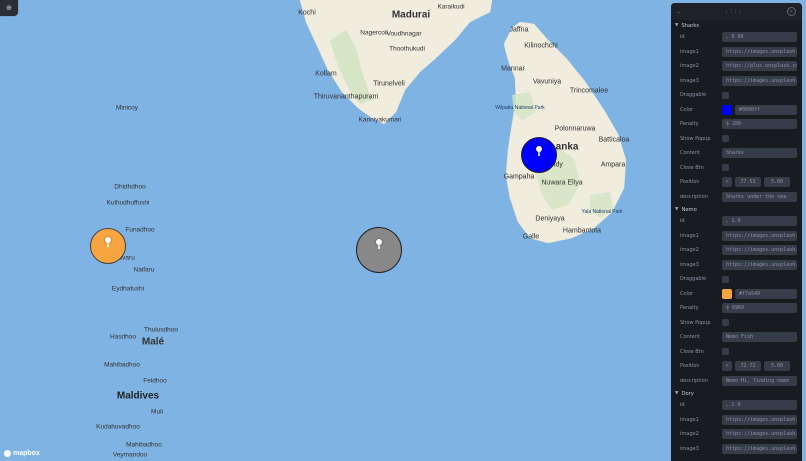 The height and width of the screenshot is (461, 806). I want to click on row-label: Show Popup, so click(695, 322).